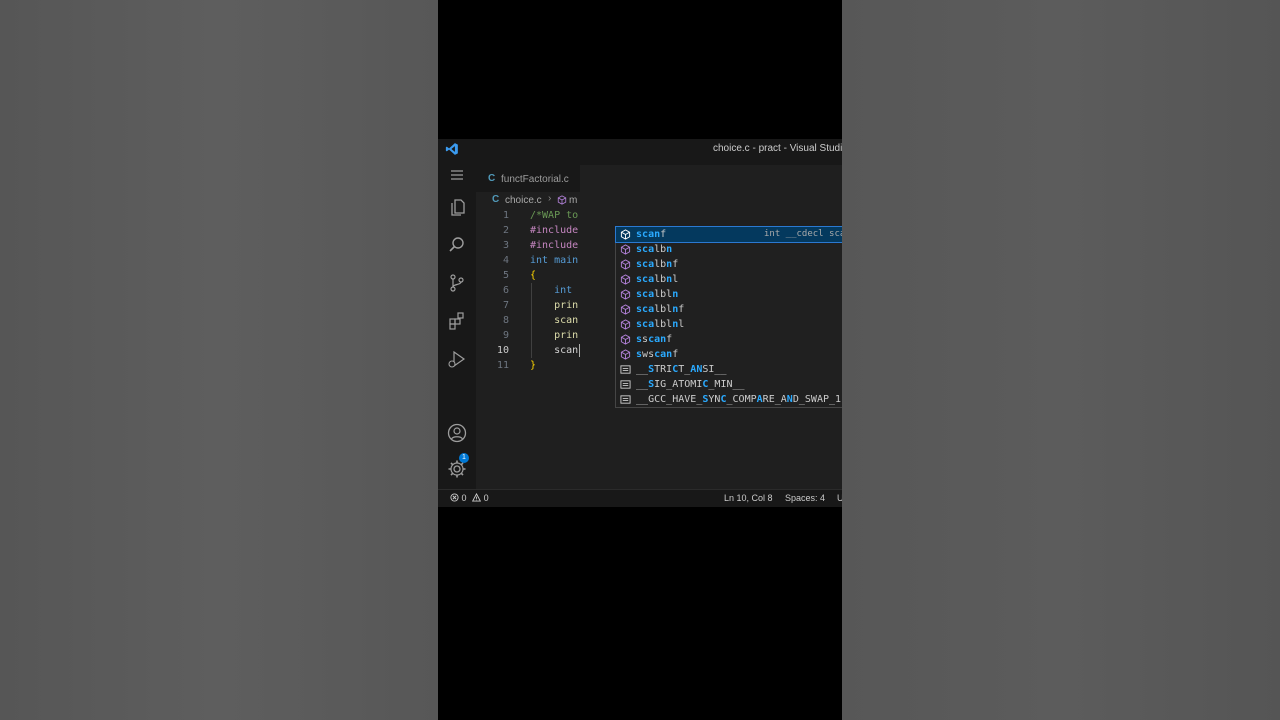 This screenshot has height=720, width=1280. What do you see at coordinates (839, 498) in the screenshot?
I see `encoding-setting: U` at bounding box center [839, 498].